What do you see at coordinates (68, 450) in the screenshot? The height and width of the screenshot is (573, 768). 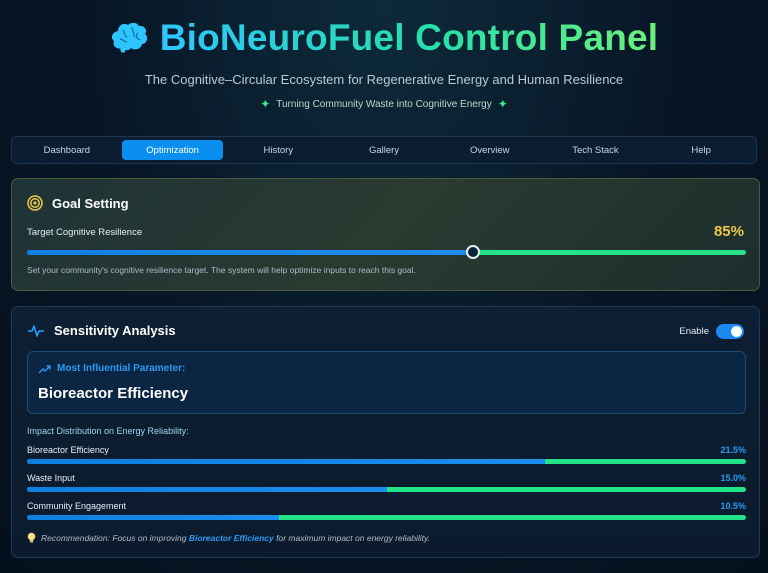 I see `impact-bar-label: Bioreactor Efficiency` at bounding box center [68, 450].